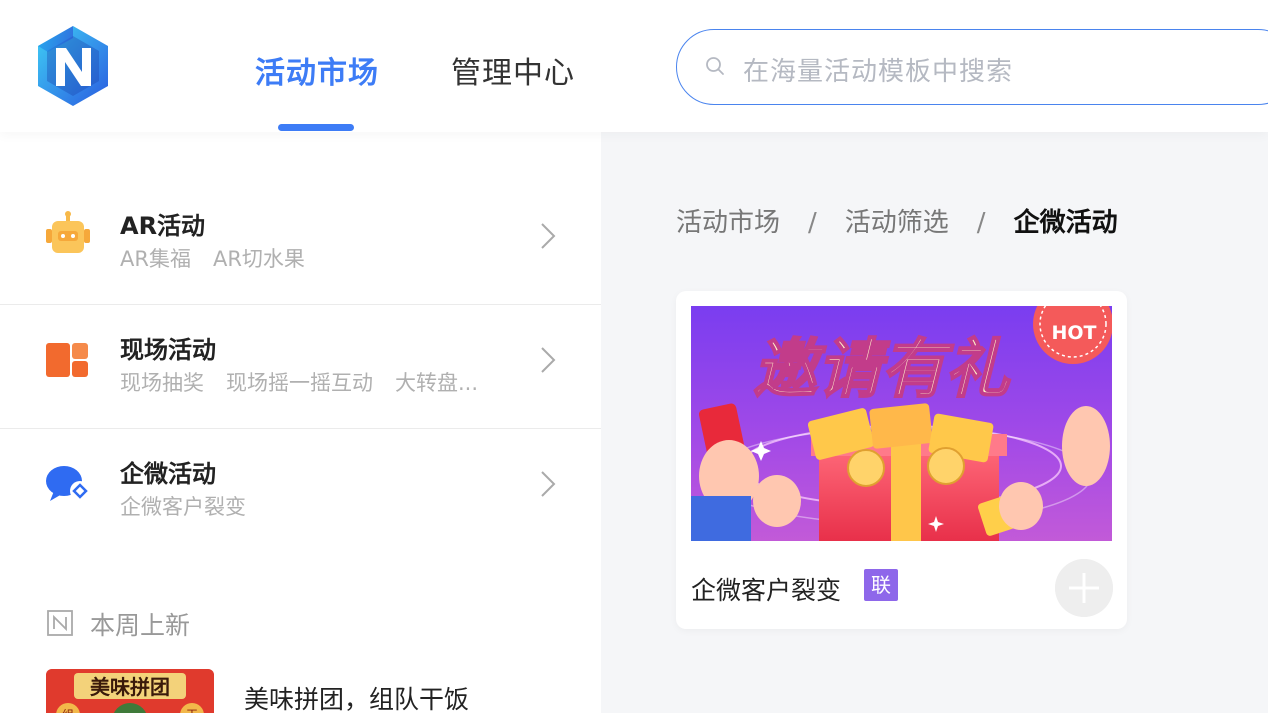  What do you see at coordinates (168, 474) in the screenshot?
I see `category-title: 企微活动` at bounding box center [168, 474].